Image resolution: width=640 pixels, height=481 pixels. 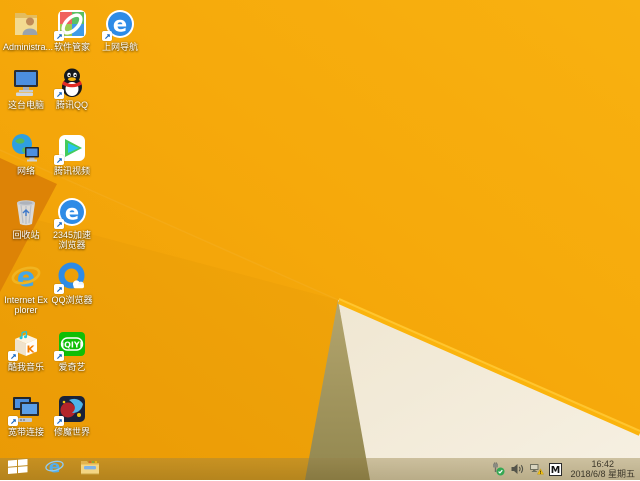 I want to click on svg-text: K, so click(x=31, y=350).